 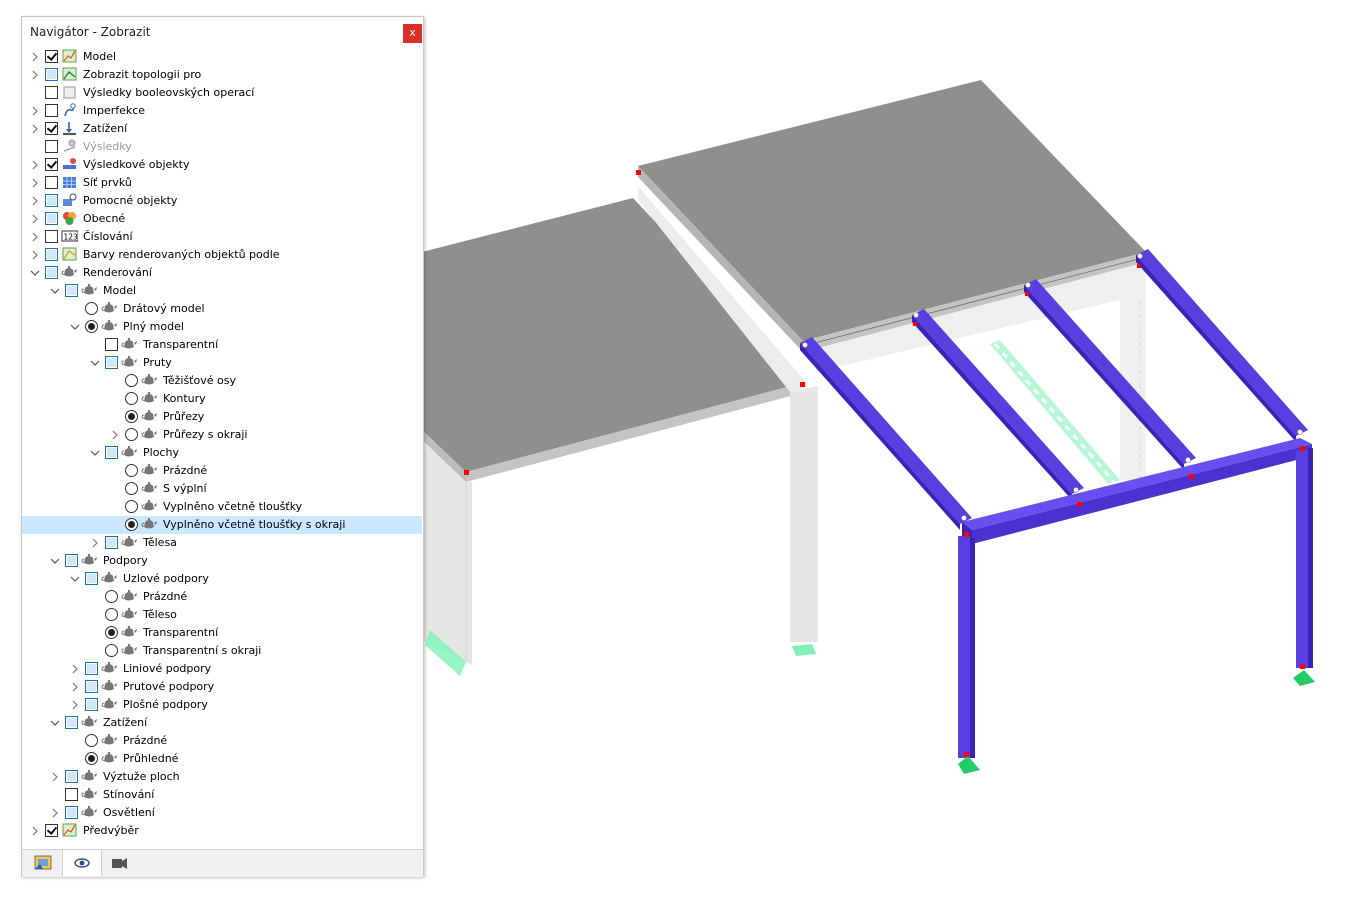 What do you see at coordinates (222, 759) in the screenshot?
I see `tree-item-průhledné: Průhledné` at bounding box center [222, 759].